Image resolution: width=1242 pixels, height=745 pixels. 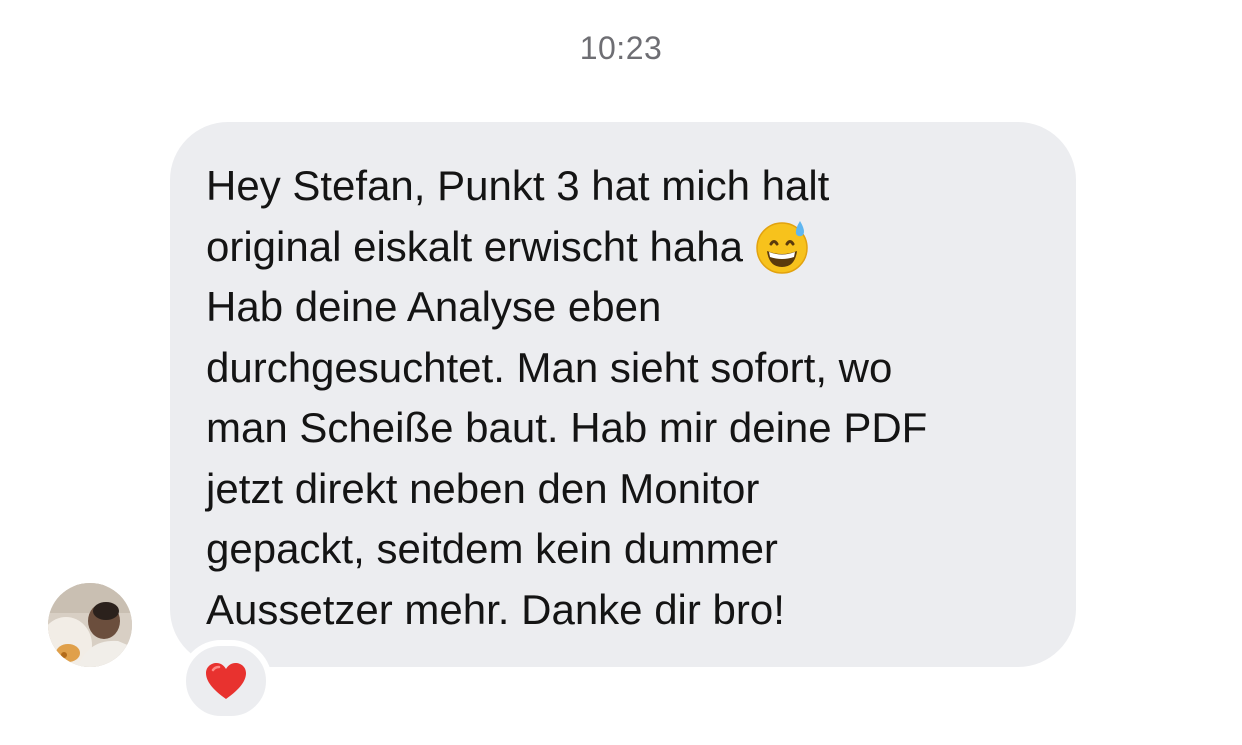 I want to click on heart-reaction-badge, so click(x=226, y=681).